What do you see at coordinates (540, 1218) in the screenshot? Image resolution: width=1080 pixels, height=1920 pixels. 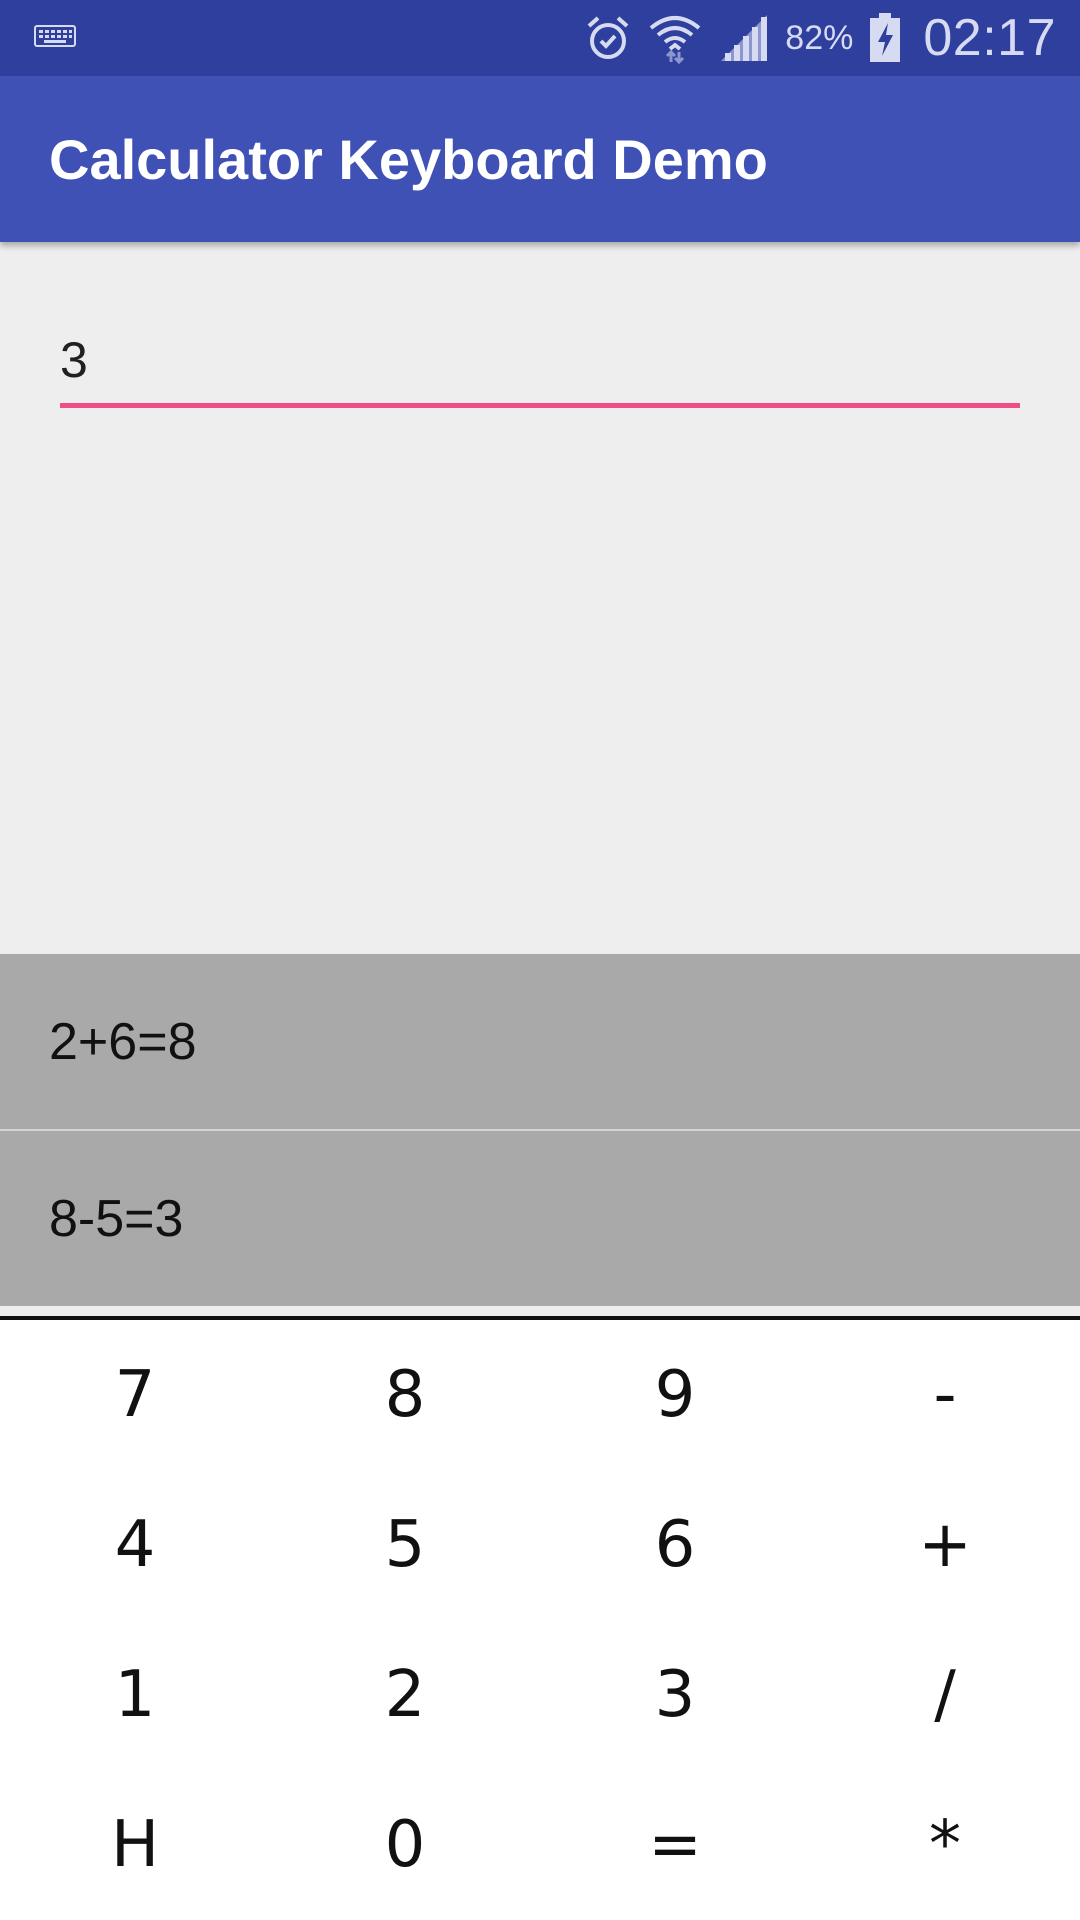 I see `history-item: 8-5=3` at bounding box center [540, 1218].